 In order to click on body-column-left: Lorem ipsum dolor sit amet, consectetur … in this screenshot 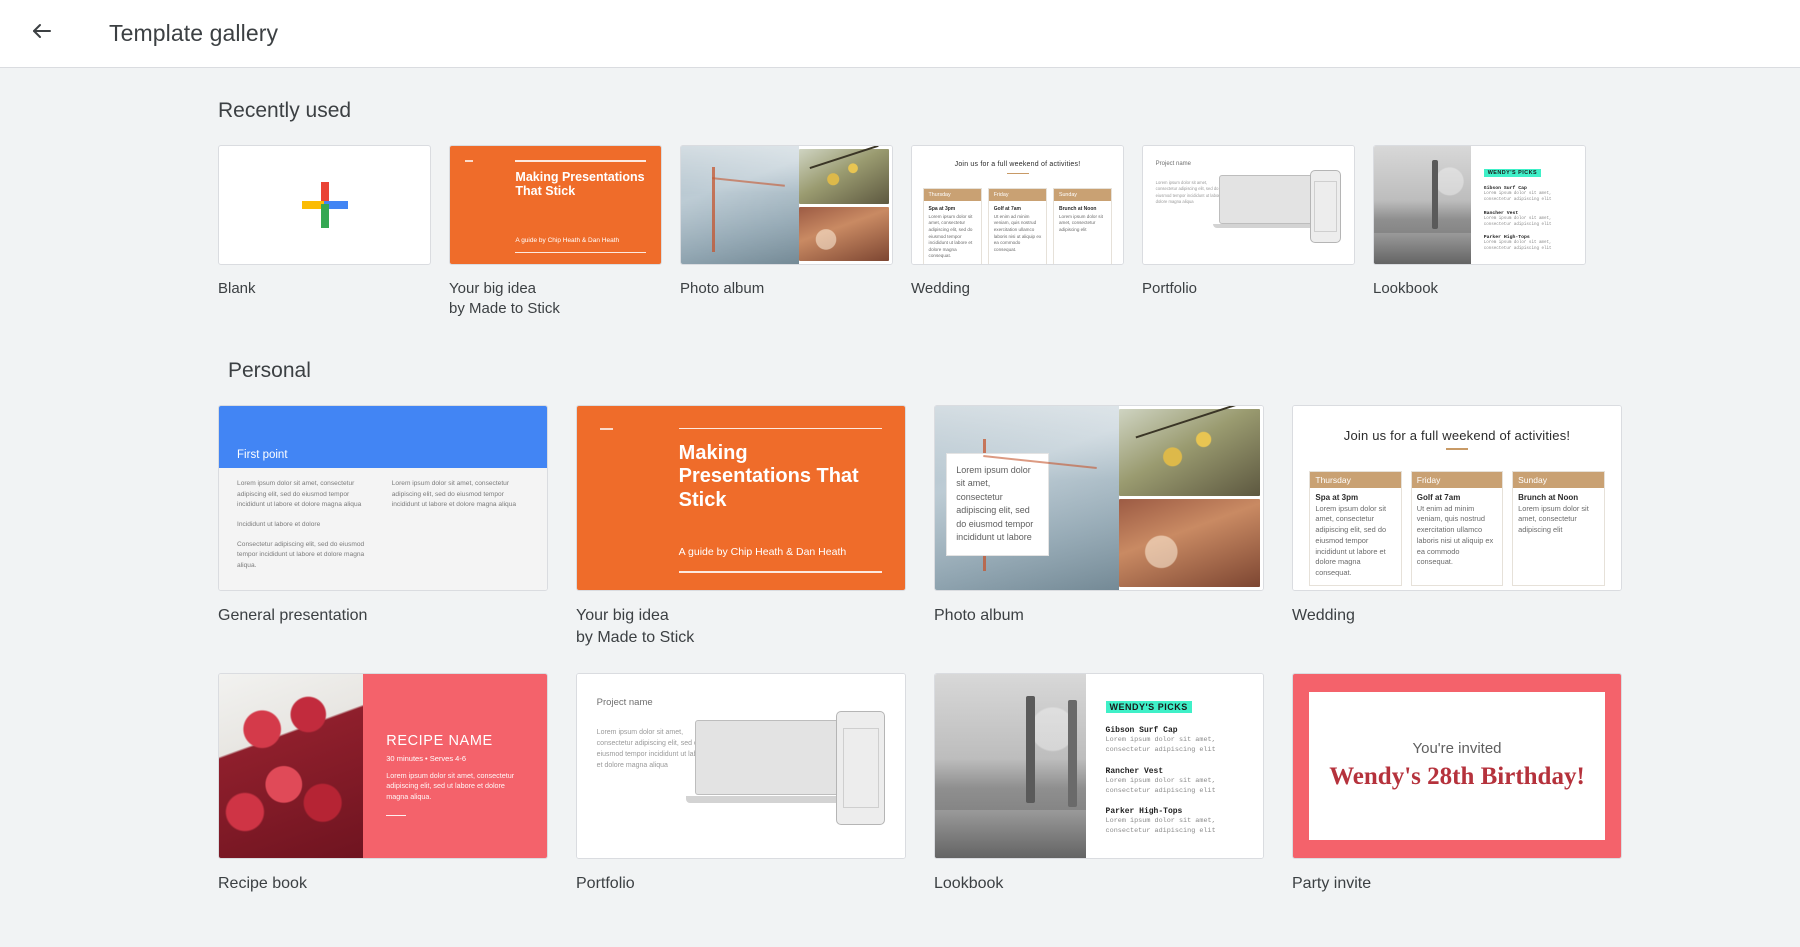, I will do `click(305, 525)`.